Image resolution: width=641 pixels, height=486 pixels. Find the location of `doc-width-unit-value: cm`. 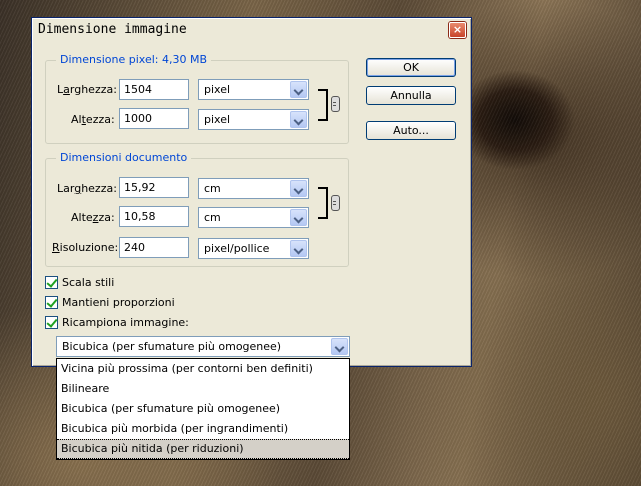

doc-width-unit-value: cm is located at coordinates (212, 188).